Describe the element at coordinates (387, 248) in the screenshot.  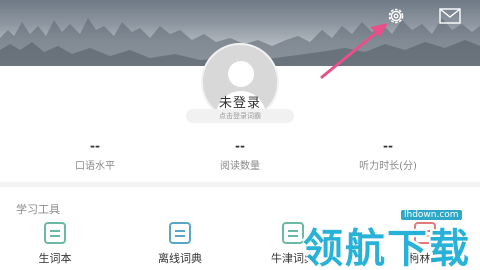
I see `watermark-logo: 领航下载` at that location.